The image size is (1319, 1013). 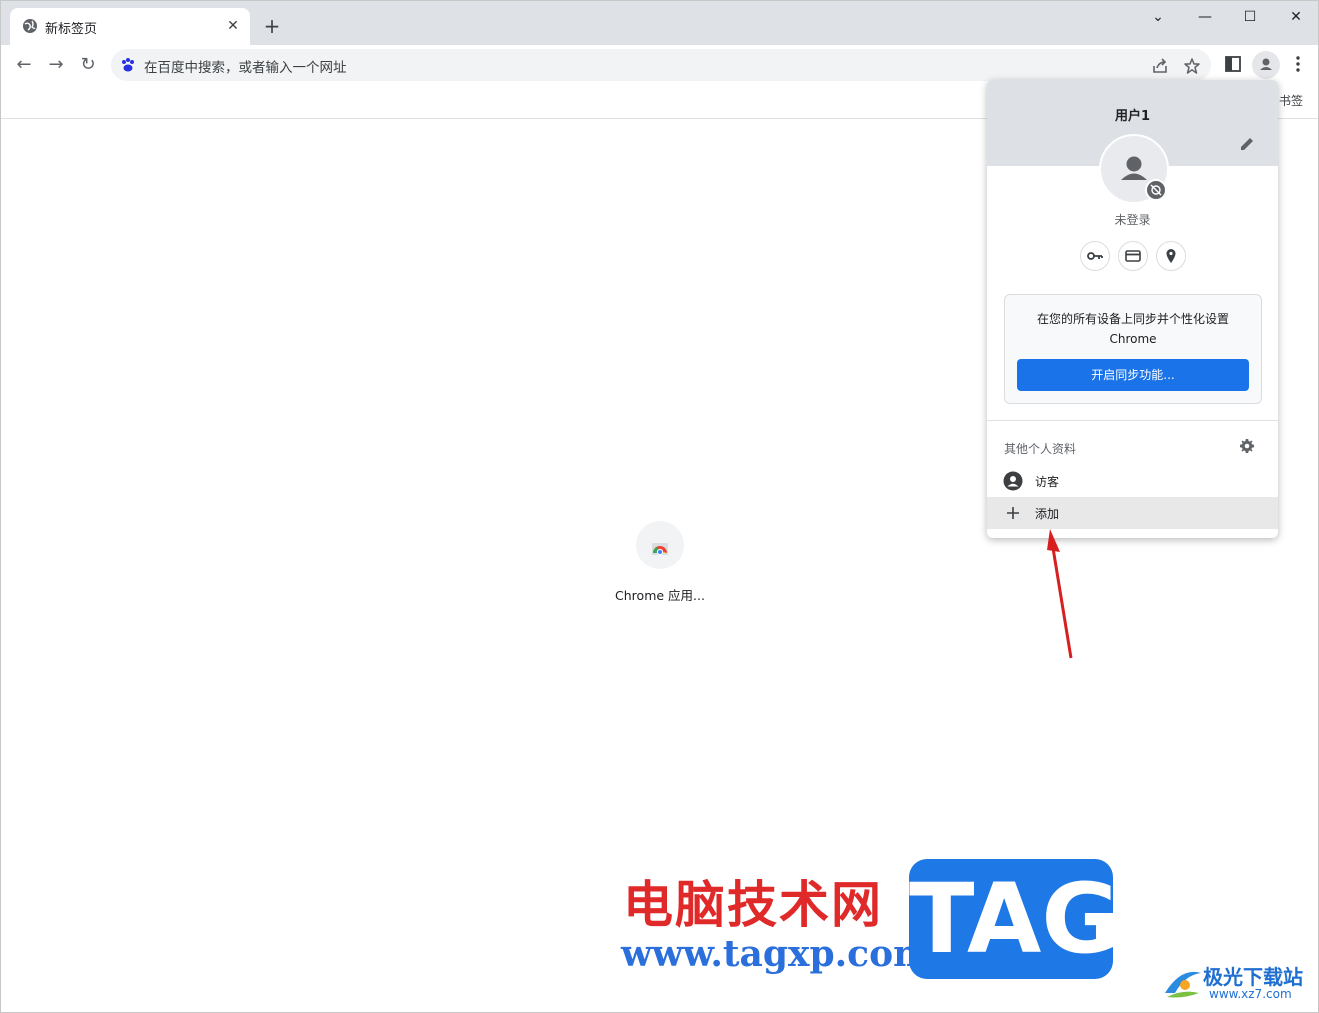 I want to click on passwords-button, so click(x=1095, y=256).